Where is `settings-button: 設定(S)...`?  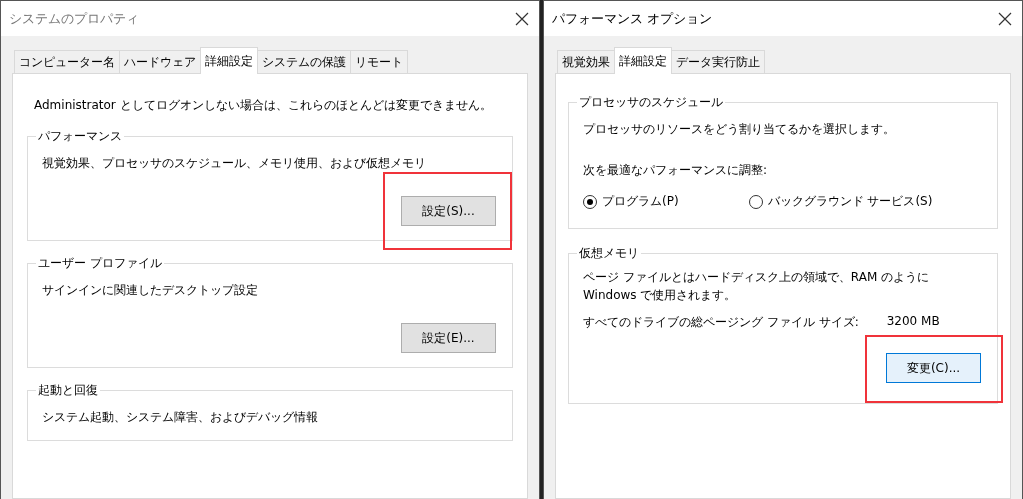
settings-button: 設定(S)... is located at coordinates (448, 211).